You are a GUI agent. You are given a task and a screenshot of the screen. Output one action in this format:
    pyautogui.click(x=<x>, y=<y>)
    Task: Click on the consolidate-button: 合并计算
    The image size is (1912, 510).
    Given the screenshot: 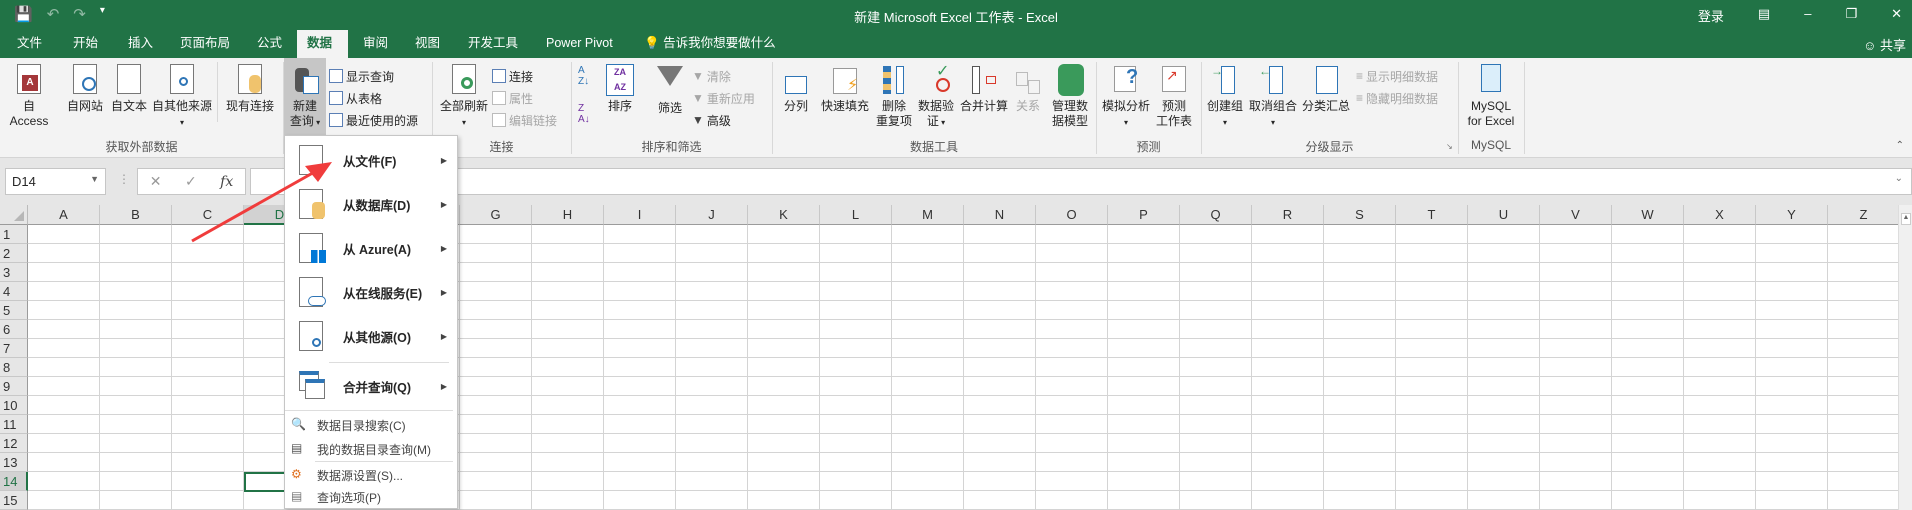 What is the action you would take?
    pyautogui.click(x=984, y=89)
    